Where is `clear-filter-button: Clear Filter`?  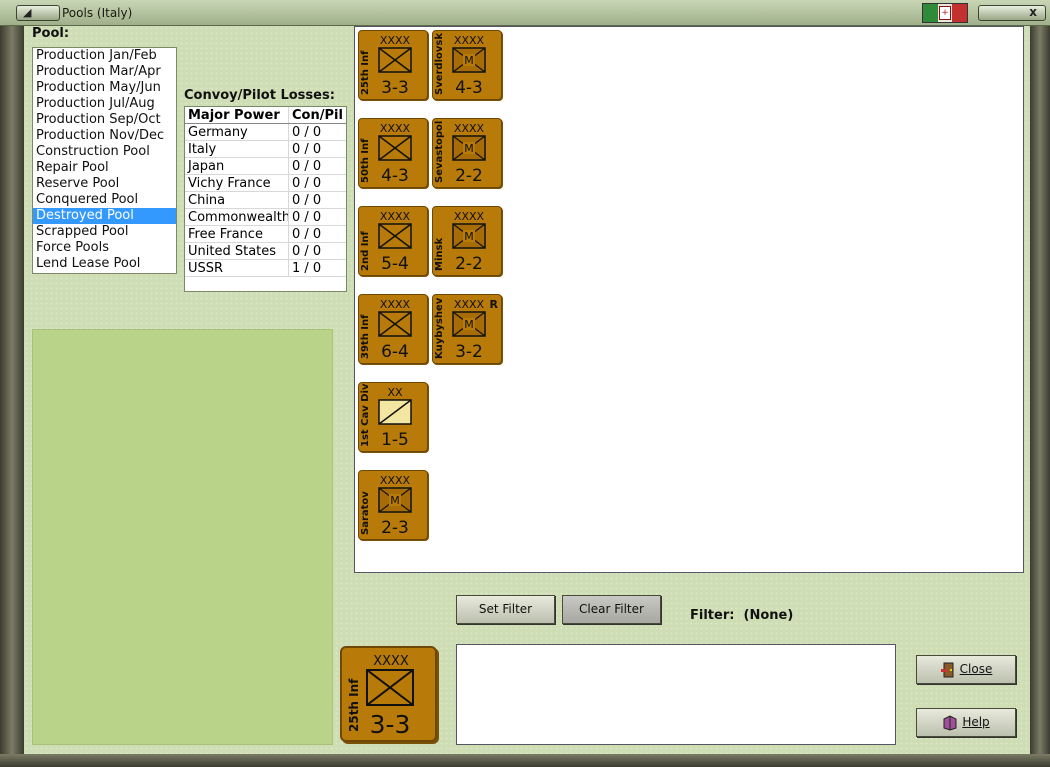
clear-filter-button: Clear Filter is located at coordinates (611, 609).